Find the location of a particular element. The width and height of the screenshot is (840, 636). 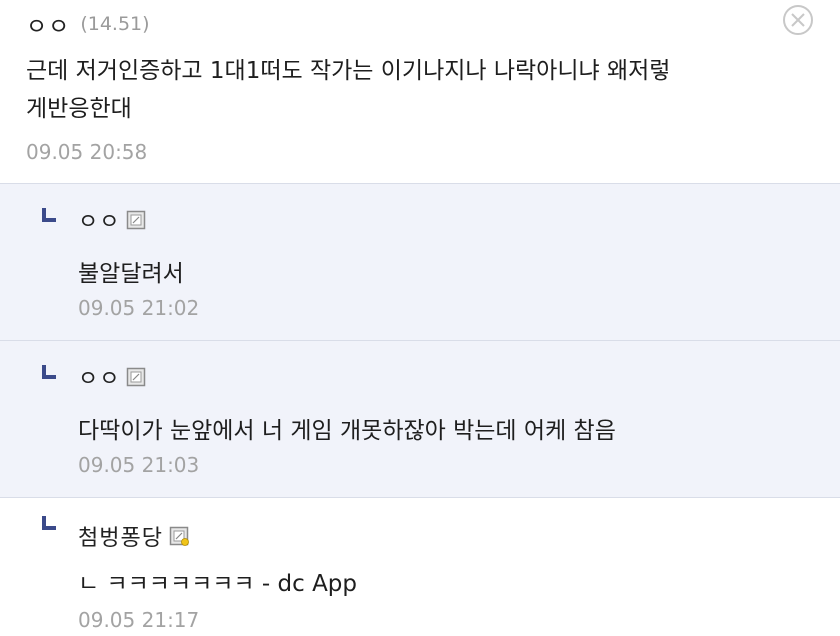

reply-date: 09.05 21:02 is located at coordinates (139, 308).